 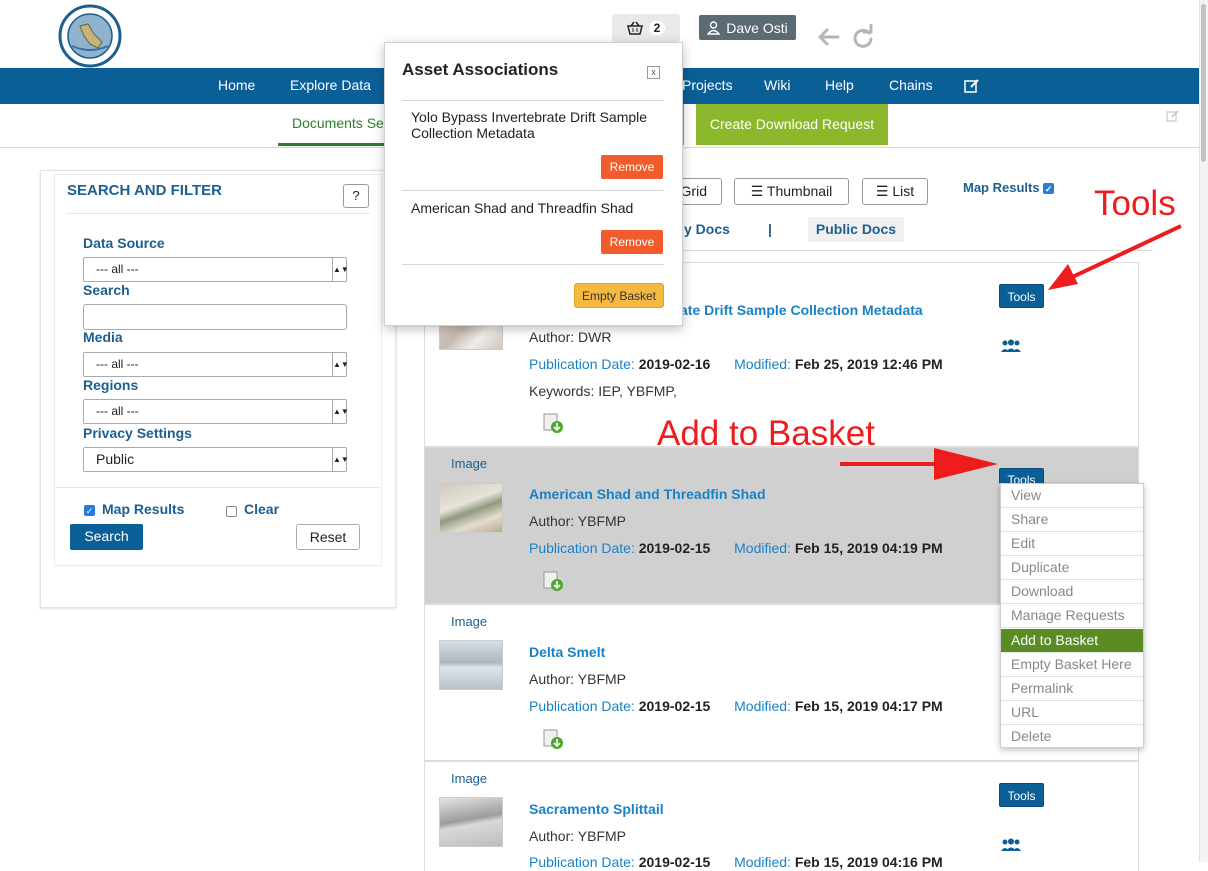 What do you see at coordinates (1072, 713) in the screenshot?
I see `menu-item-url: URL` at bounding box center [1072, 713].